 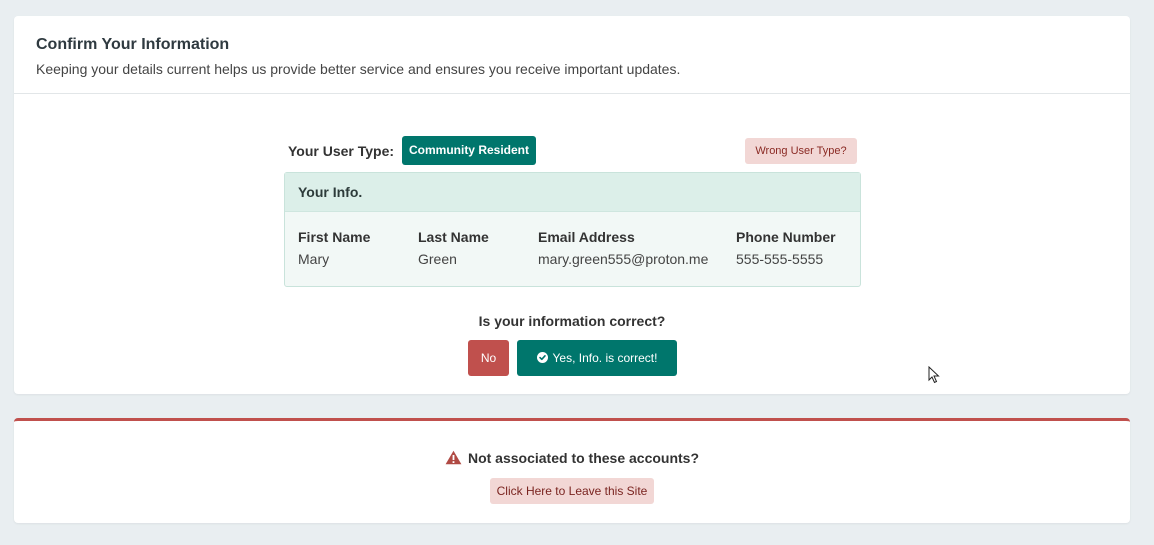 I want to click on email-header: Email Address, so click(x=586, y=237).